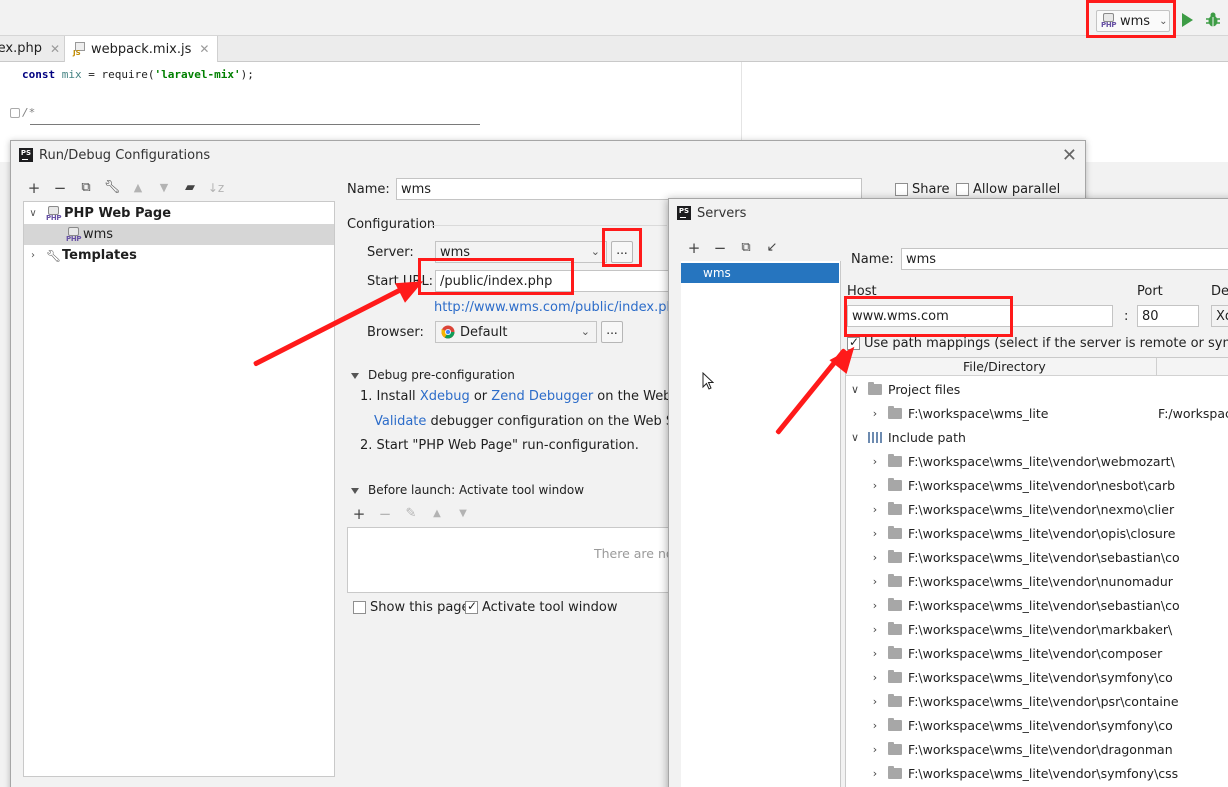 The width and height of the screenshot is (1228, 787). What do you see at coordinates (1168, 316) in the screenshot?
I see `port-input: 80` at bounding box center [1168, 316].